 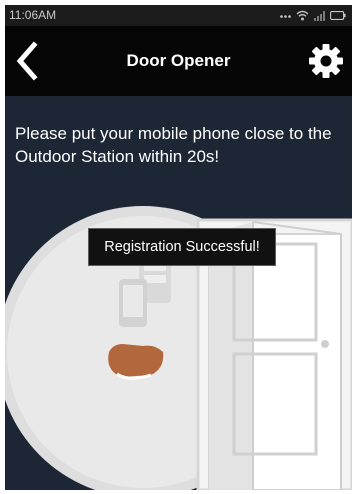 I want to click on header: Door Opener, so click(x=178, y=61).